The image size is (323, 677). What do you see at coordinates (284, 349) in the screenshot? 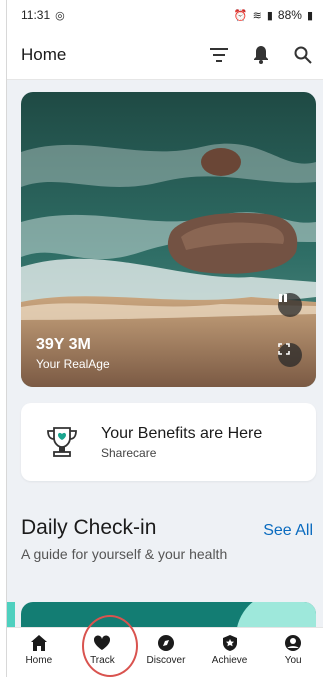
I see `fullscreen-icon` at bounding box center [284, 349].